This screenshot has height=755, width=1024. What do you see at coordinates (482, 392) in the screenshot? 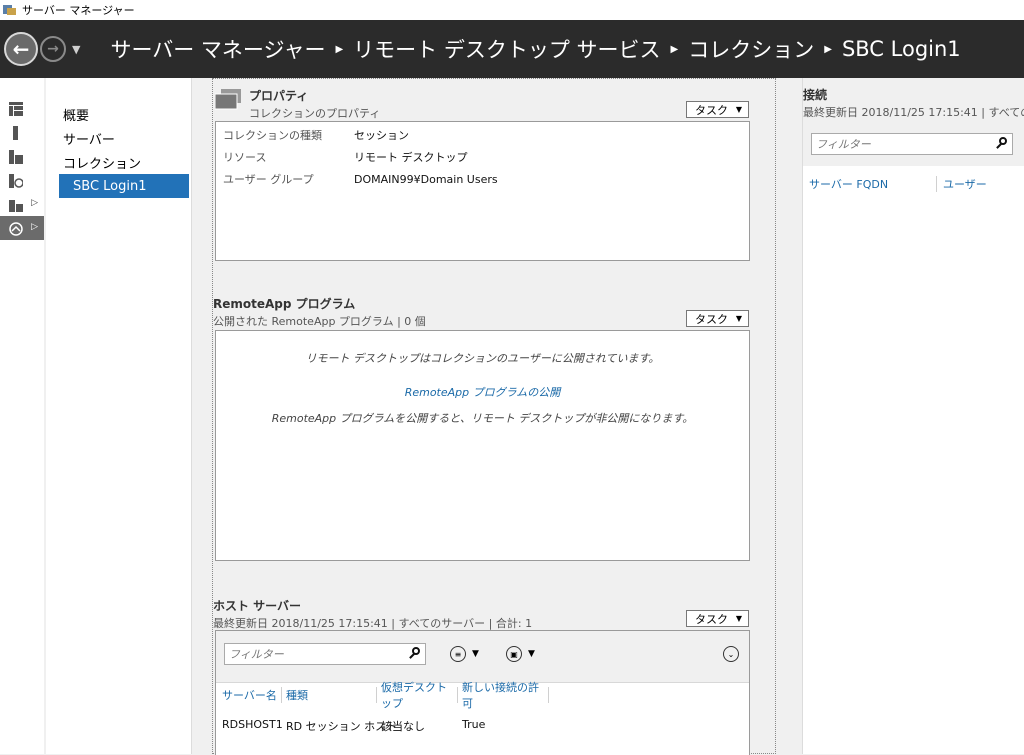
I see `publish-remoteapp-link: RemoteApp プログラムの公開` at bounding box center [482, 392].